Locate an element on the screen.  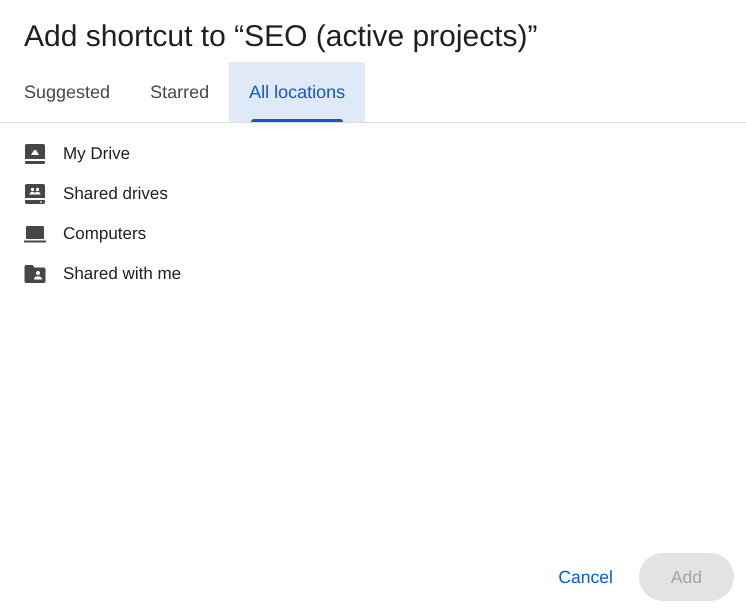
cancel-button: Cancel is located at coordinates (585, 577).